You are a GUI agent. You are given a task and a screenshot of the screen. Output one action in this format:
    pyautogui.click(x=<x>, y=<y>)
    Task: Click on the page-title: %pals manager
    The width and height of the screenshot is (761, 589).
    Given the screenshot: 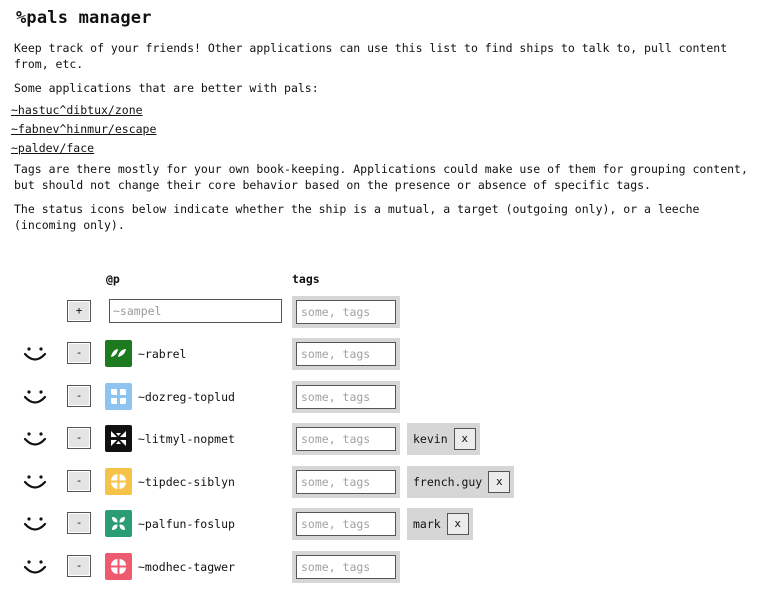 What is the action you would take?
    pyautogui.click(x=84, y=18)
    